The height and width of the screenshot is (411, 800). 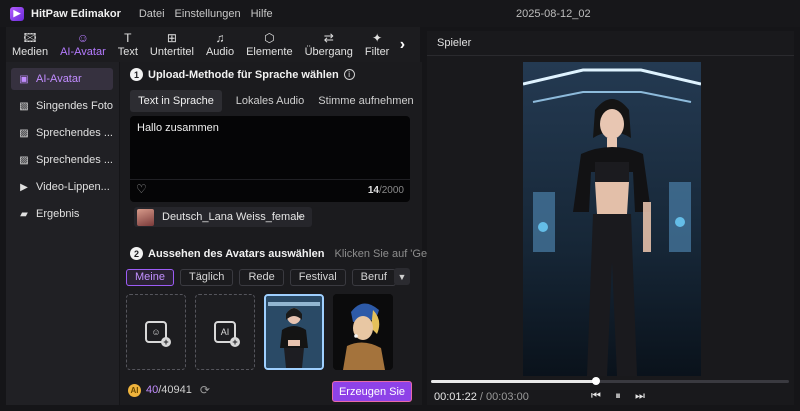 What do you see at coordinates (507, 397) in the screenshot?
I see `total-time: 00:03:00` at bounding box center [507, 397].